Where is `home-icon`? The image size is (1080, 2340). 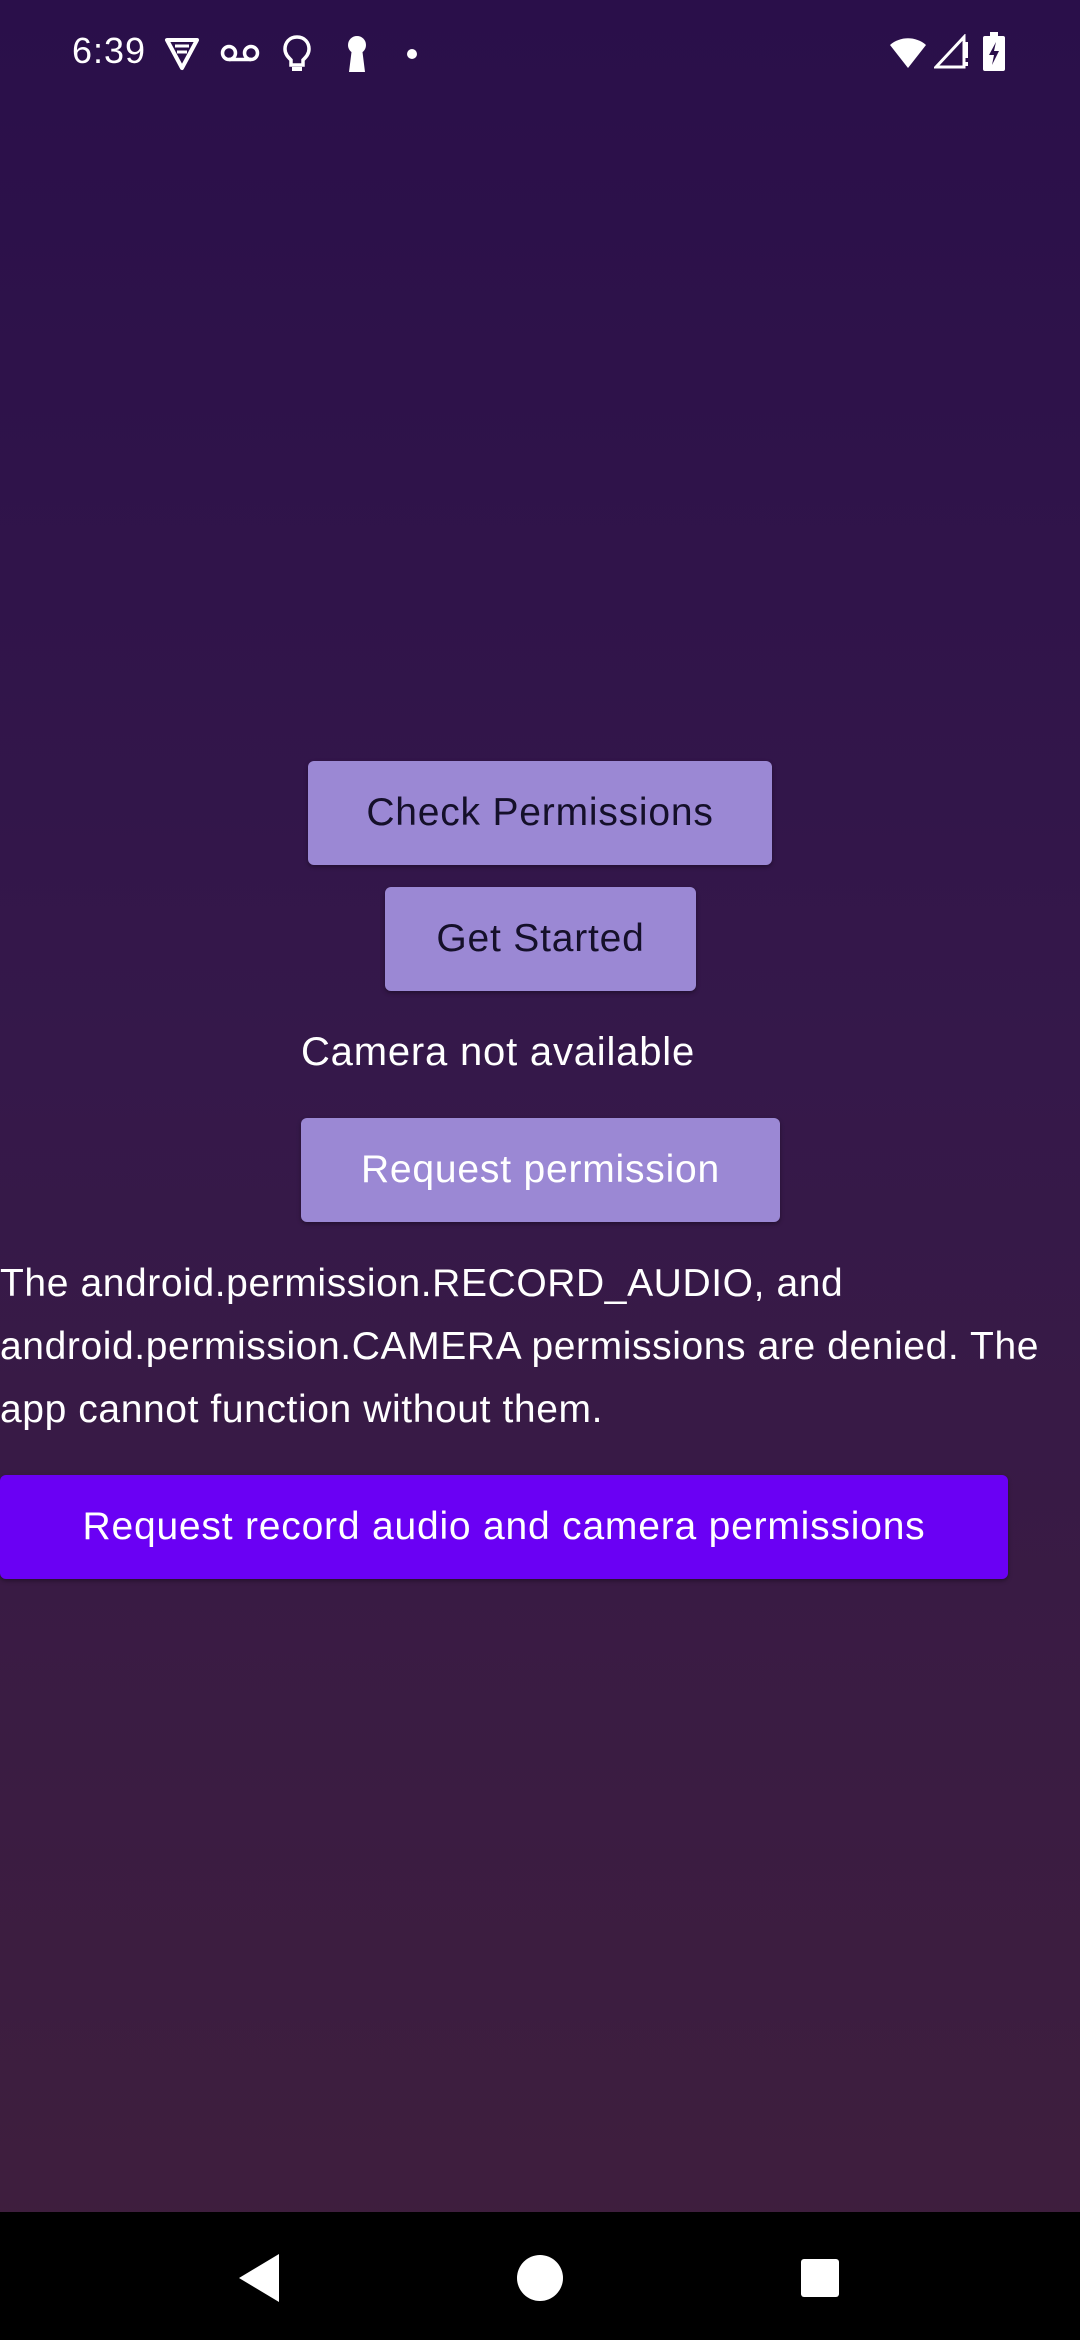
home-icon is located at coordinates (540, 2278).